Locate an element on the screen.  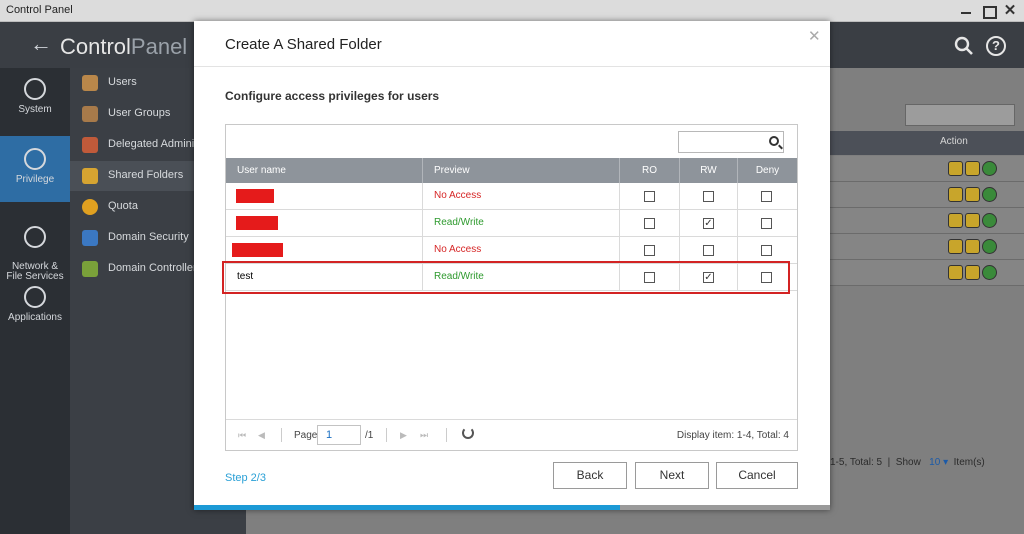
page-label: Page is located at coordinates (306, 435).